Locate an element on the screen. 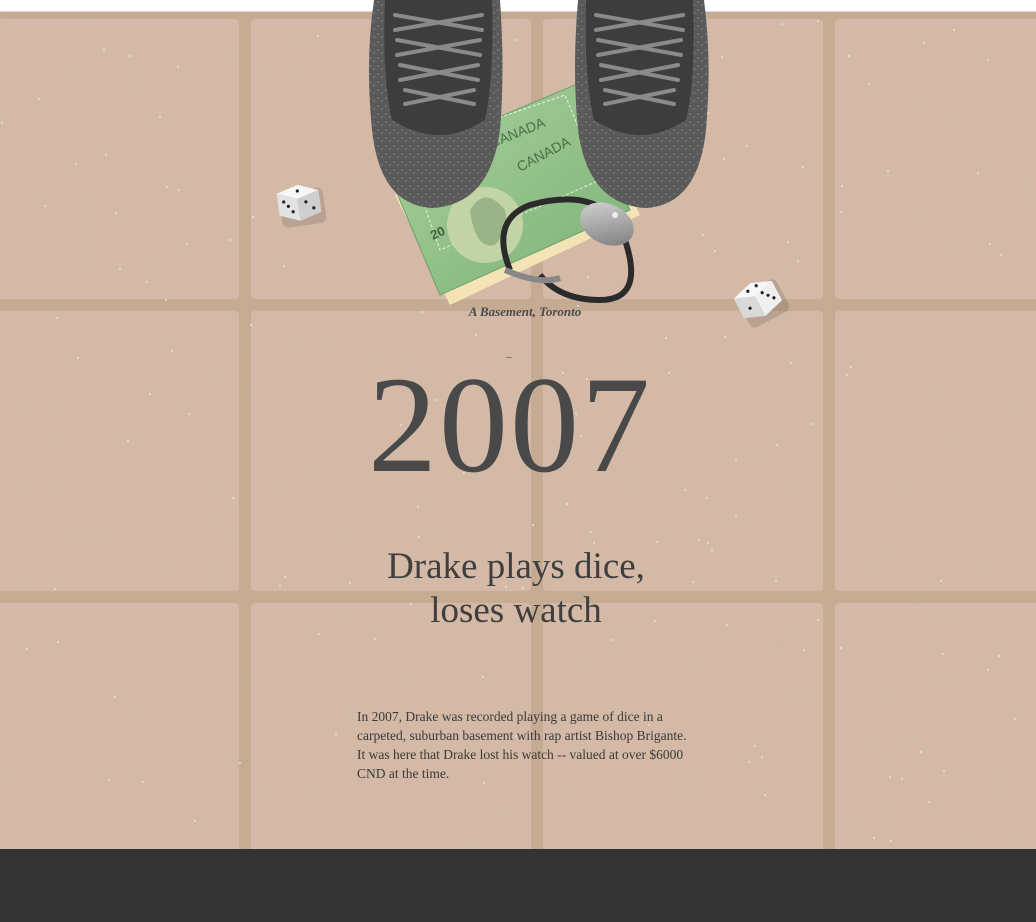 The width and height of the screenshot is (1036, 922). die-icon is located at coordinates (301, 206).